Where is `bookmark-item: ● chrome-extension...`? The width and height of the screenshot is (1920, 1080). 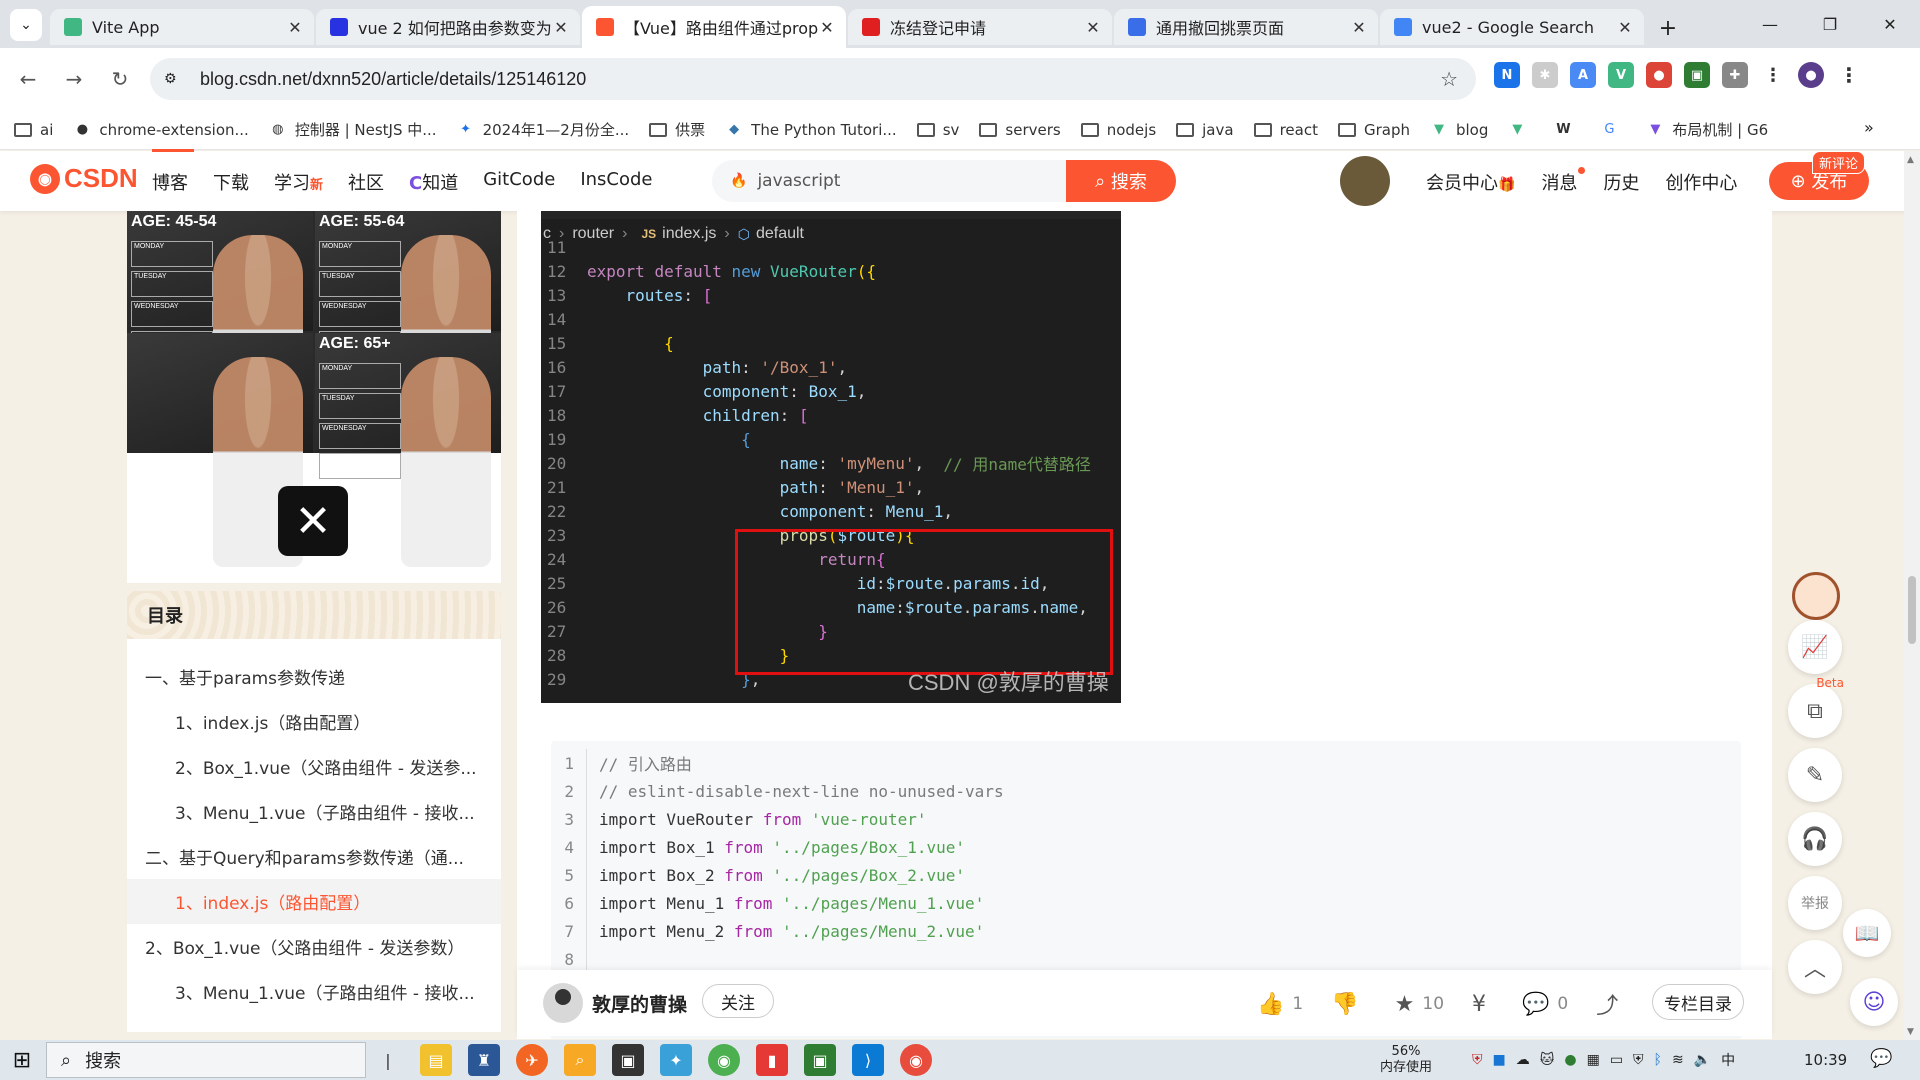 bookmark-item: ● chrome-extension... is located at coordinates (161, 130).